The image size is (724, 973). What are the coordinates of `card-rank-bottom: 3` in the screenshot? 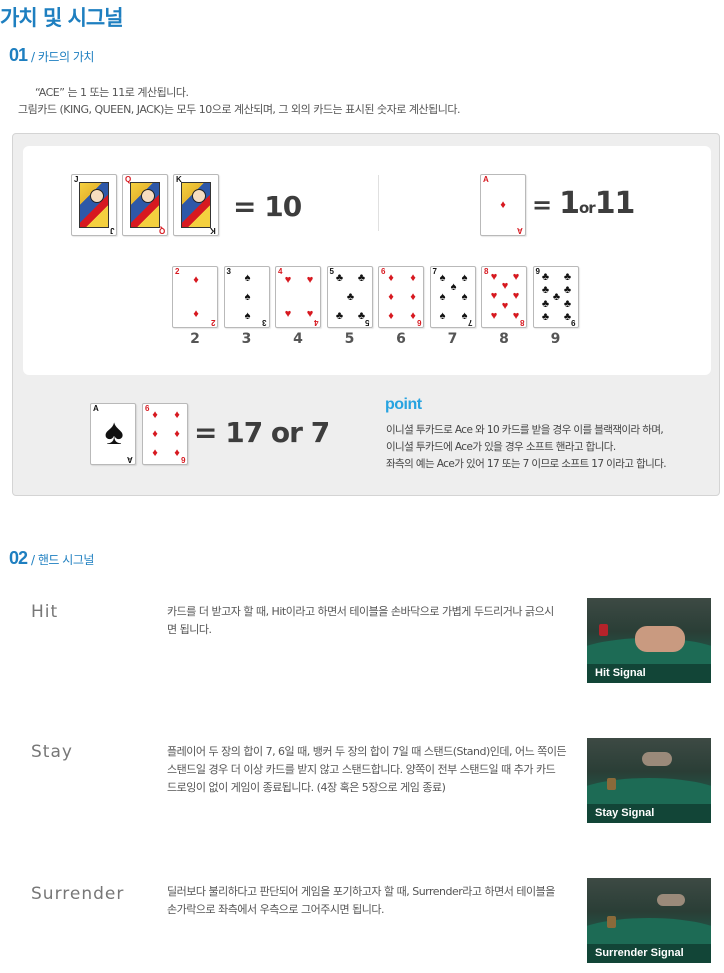 It's located at (264, 322).